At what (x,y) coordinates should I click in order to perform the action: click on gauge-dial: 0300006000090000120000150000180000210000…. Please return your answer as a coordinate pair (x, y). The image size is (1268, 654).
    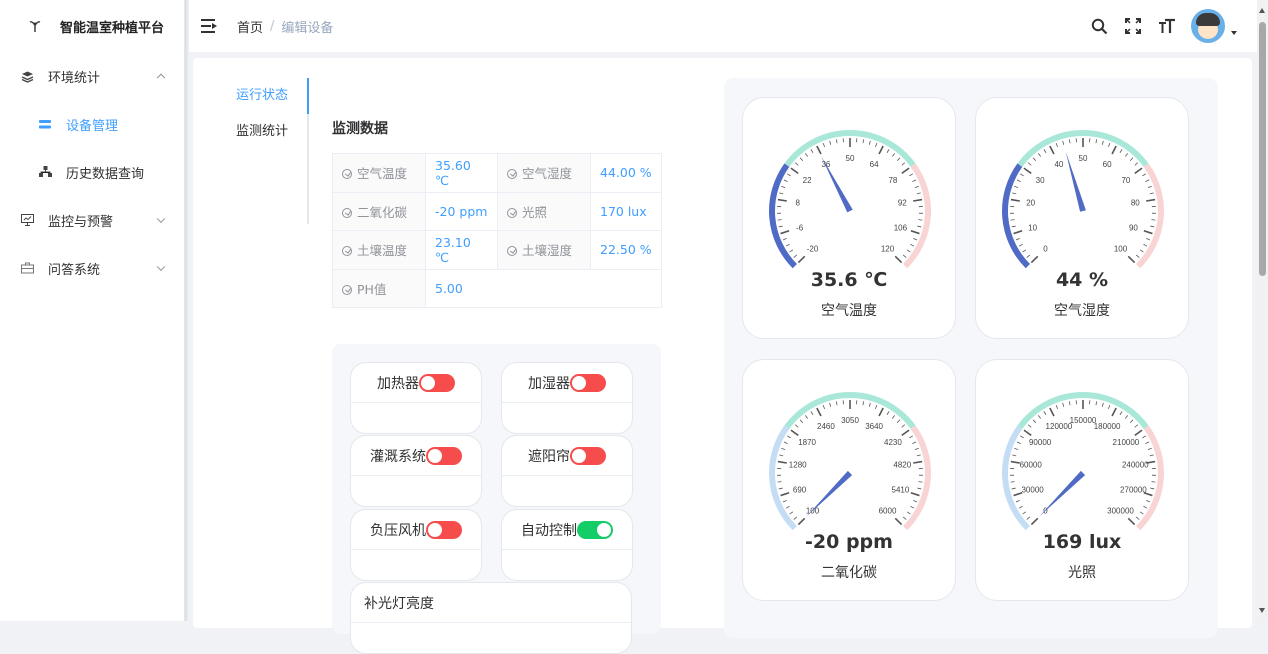
    Looking at the image, I should click on (1083, 450).